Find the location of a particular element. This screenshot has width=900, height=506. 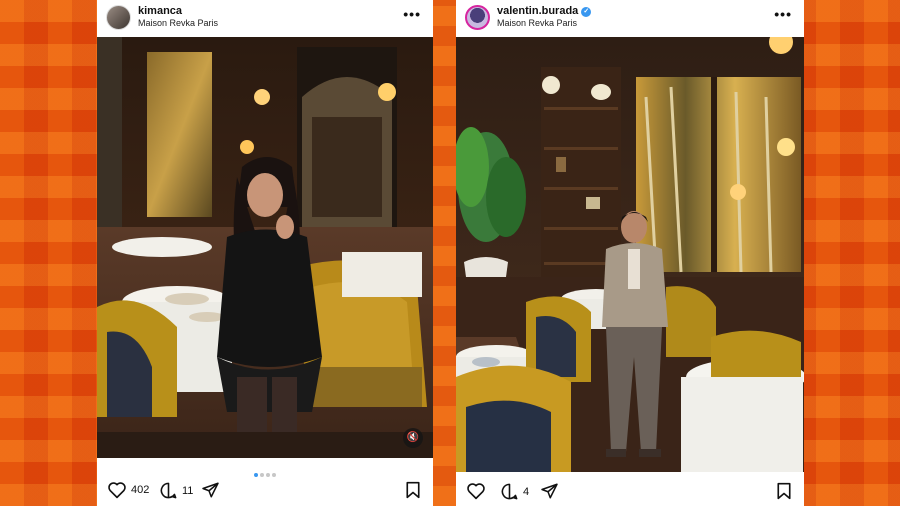

verified-badge-icon: ✓ is located at coordinates (586, 12).